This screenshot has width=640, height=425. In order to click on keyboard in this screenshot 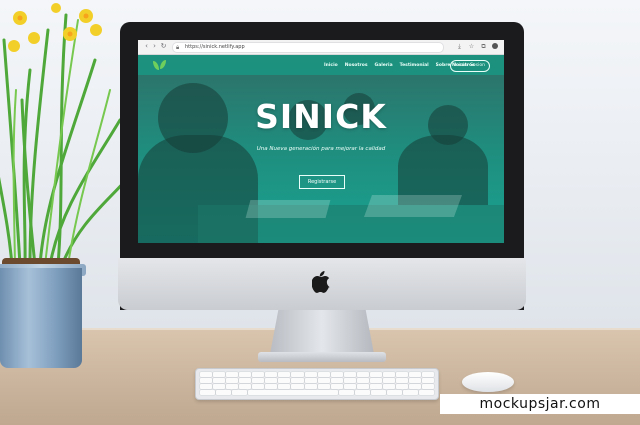, I will do `click(317, 384)`.